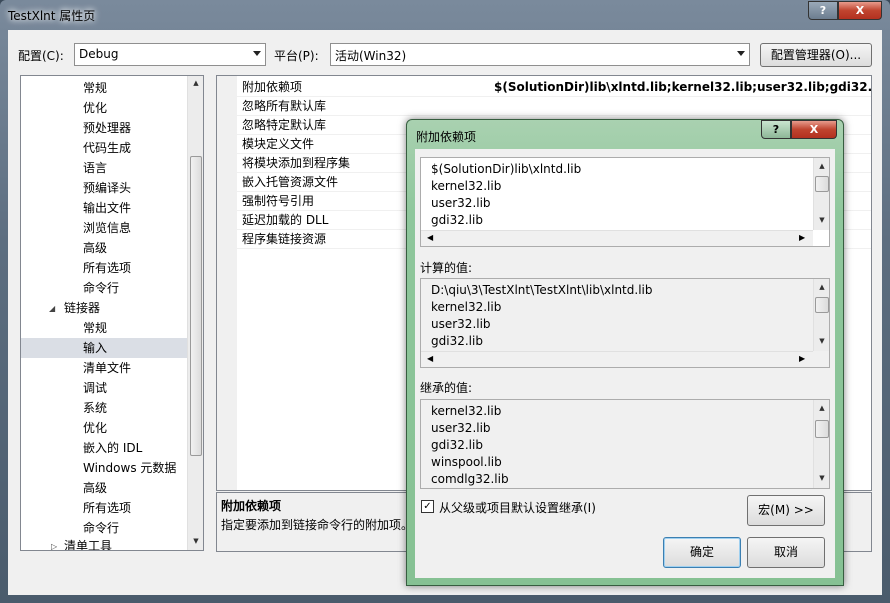  Describe the element at coordinates (107, 188) in the screenshot. I see `tree-item: 预编译头` at that location.